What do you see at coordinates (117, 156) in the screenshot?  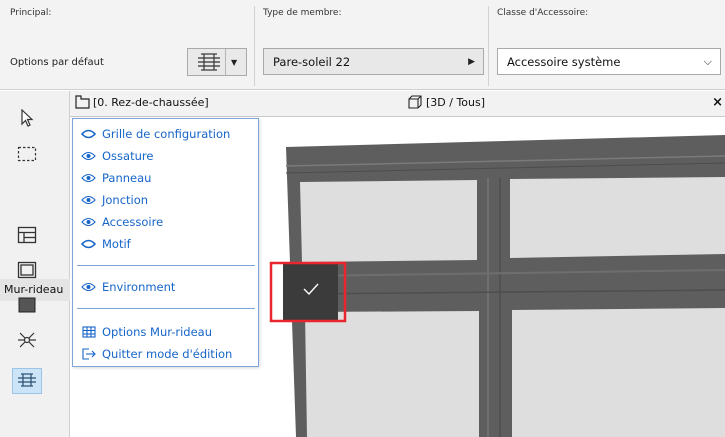 I see `menu-item-ossature: Ossature` at bounding box center [117, 156].